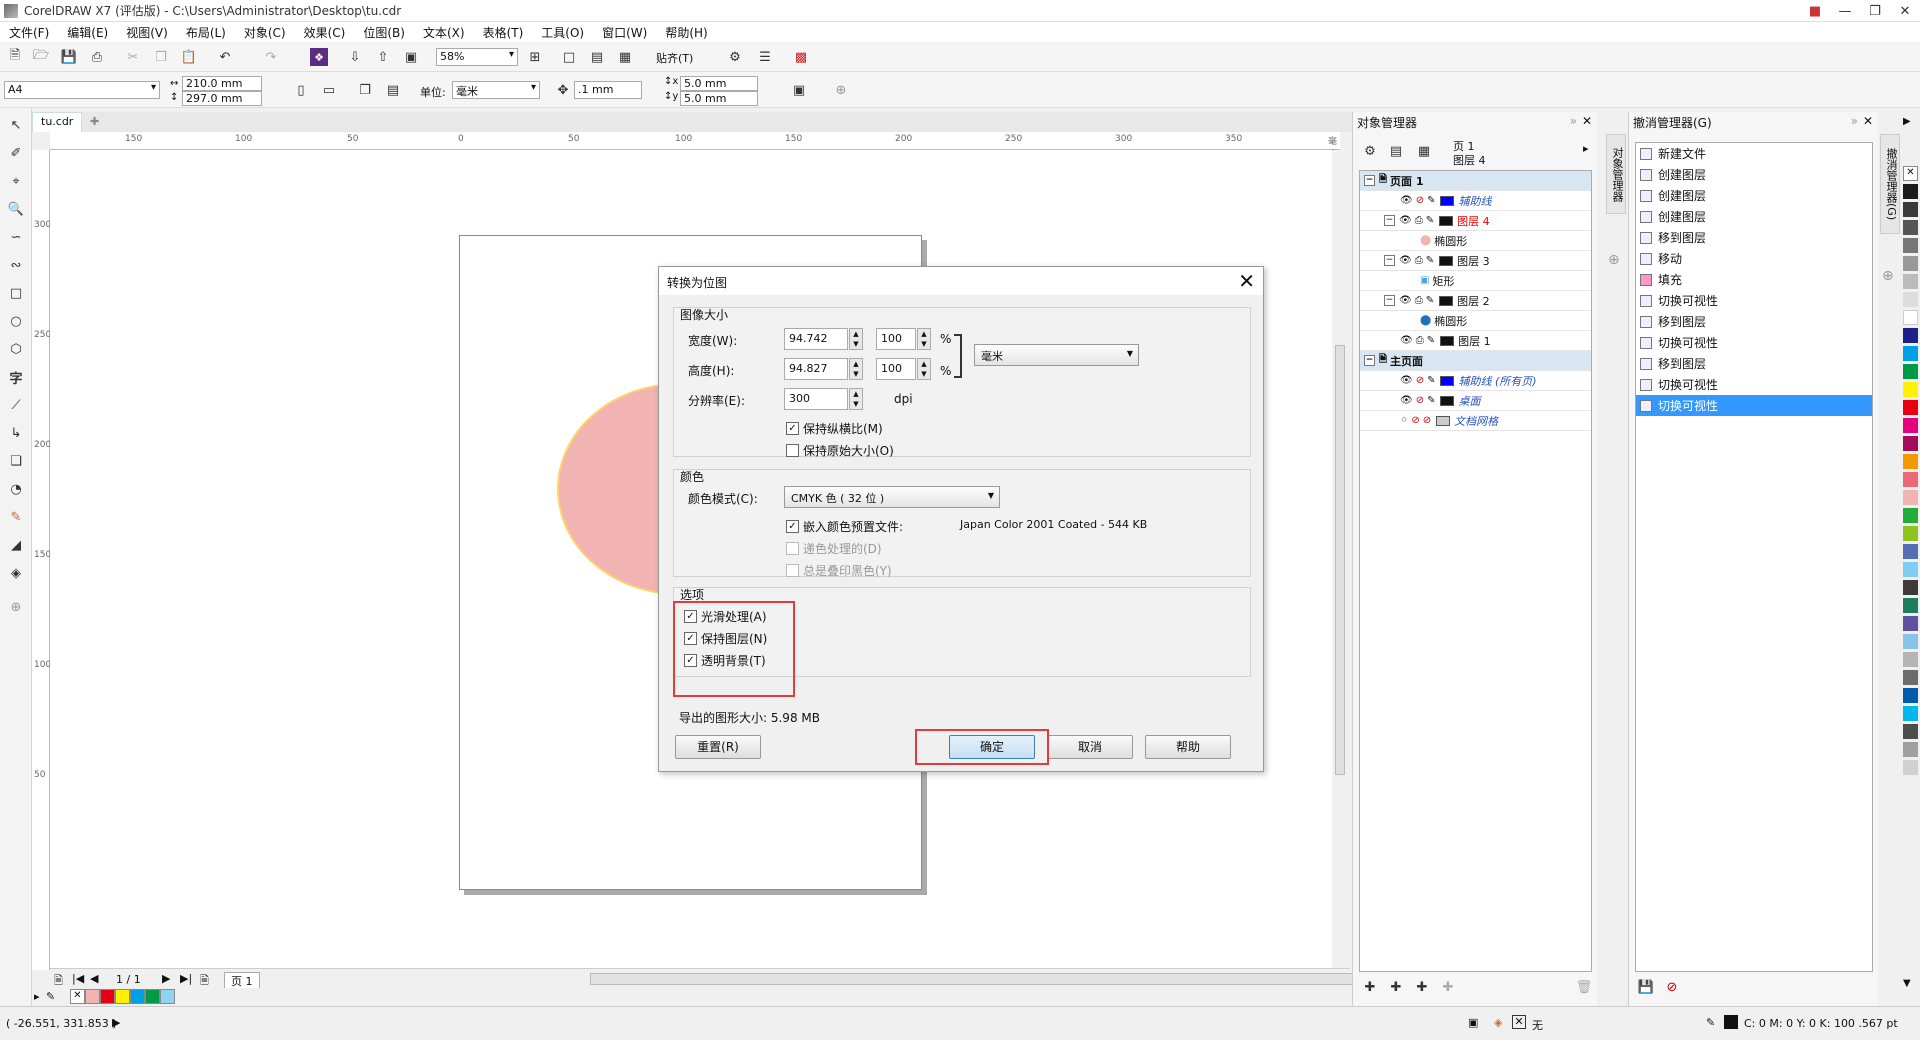  What do you see at coordinates (1754, 405) in the screenshot?
I see `undo-item-selected: 切换可视性` at bounding box center [1754, 405].